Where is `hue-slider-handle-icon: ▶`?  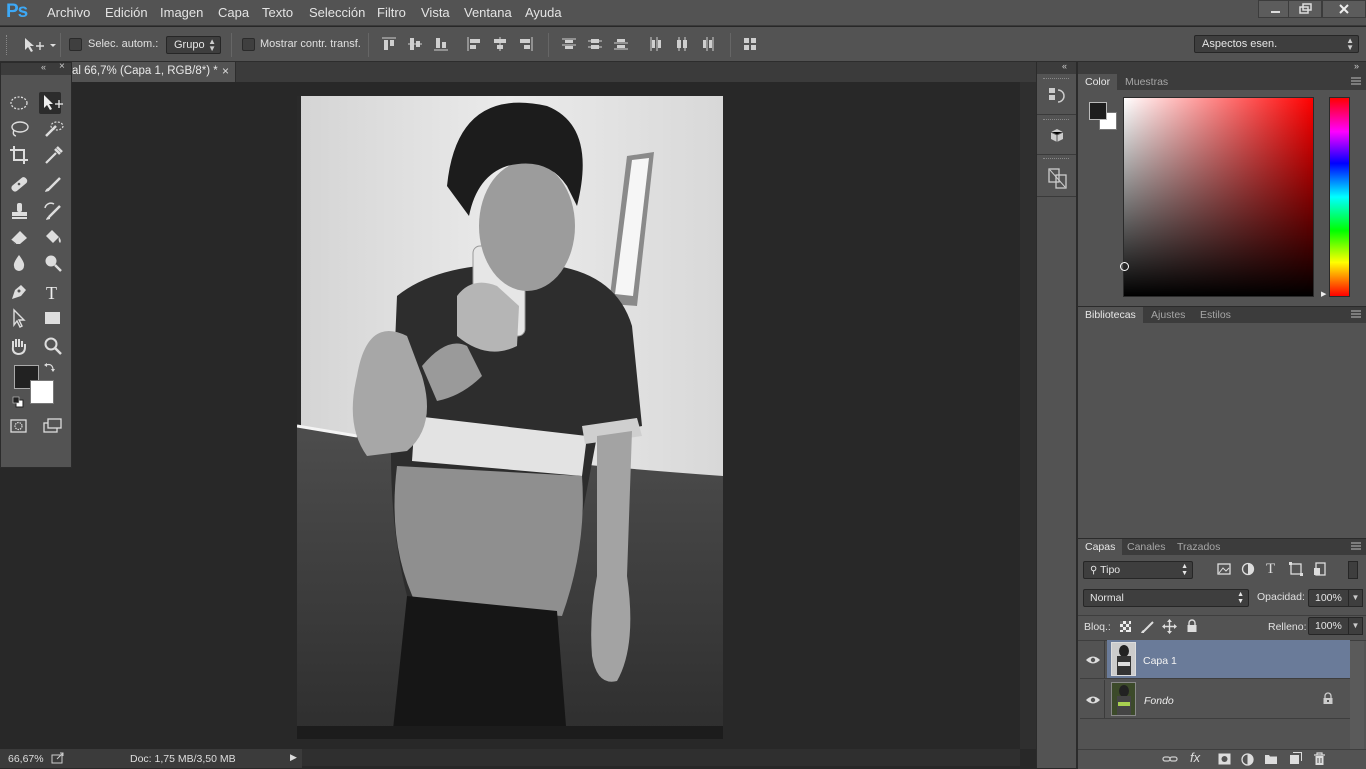
hue-slider-handle-icon: ▶ is located at coordinates (1323, 294).